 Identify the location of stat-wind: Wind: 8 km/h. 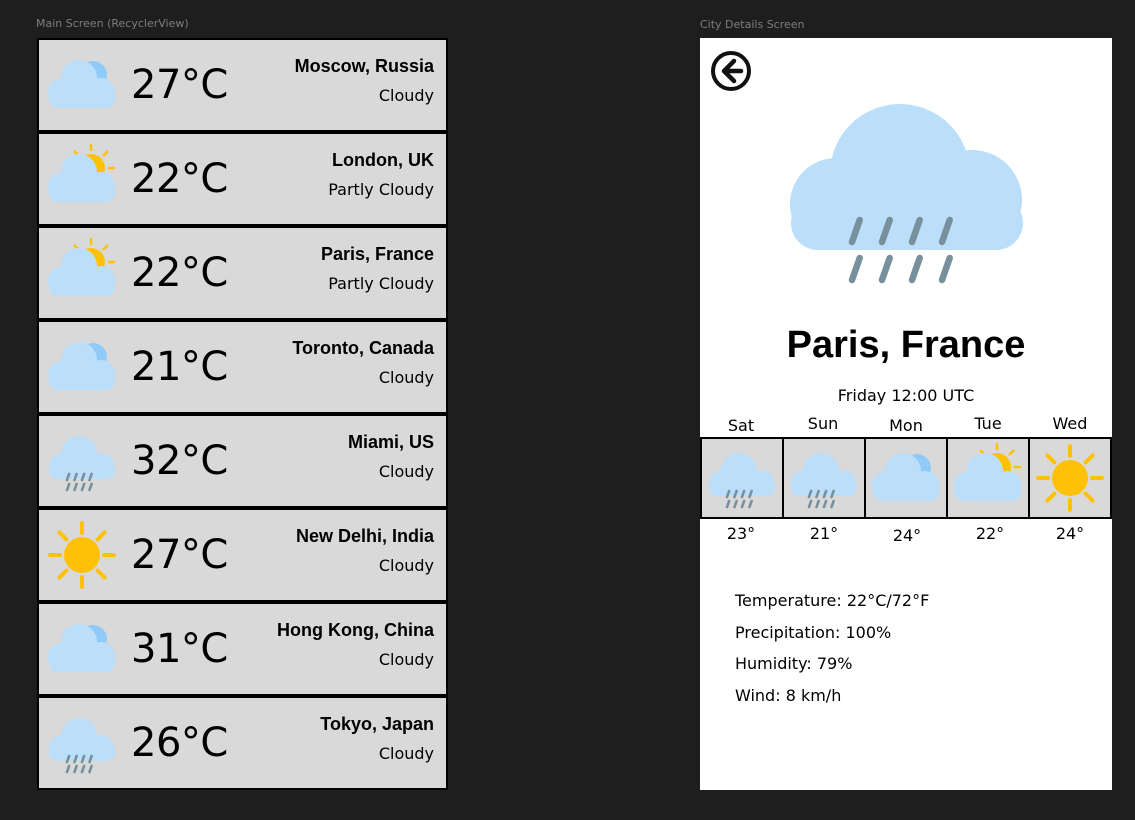
(788, 695).